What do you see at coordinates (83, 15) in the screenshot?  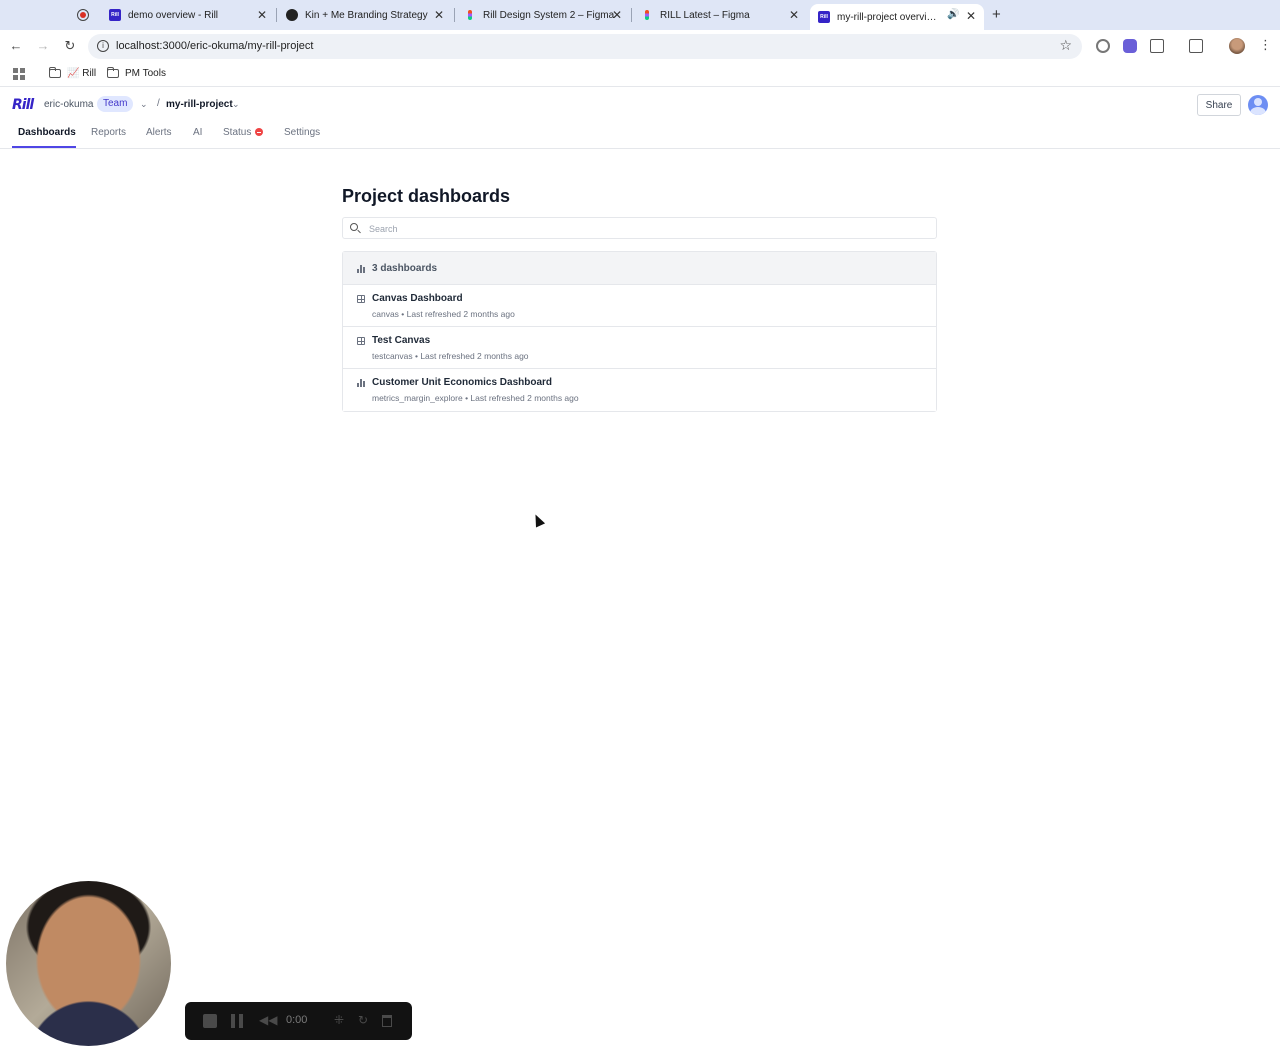 I see `recording-indicator-icon` at bounding box center [83, 15].